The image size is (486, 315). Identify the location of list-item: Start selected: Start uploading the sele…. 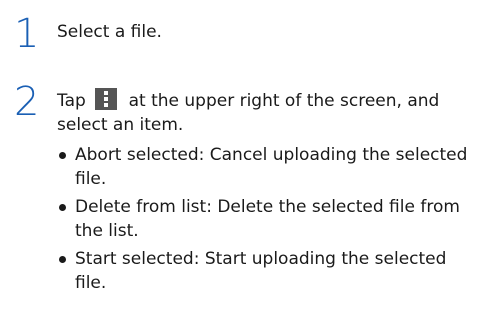
(269, 271).